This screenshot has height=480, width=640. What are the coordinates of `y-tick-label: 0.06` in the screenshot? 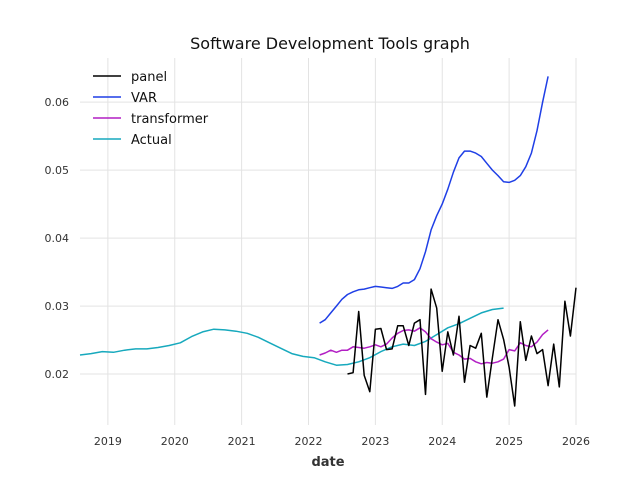 It's located at (57, 102).